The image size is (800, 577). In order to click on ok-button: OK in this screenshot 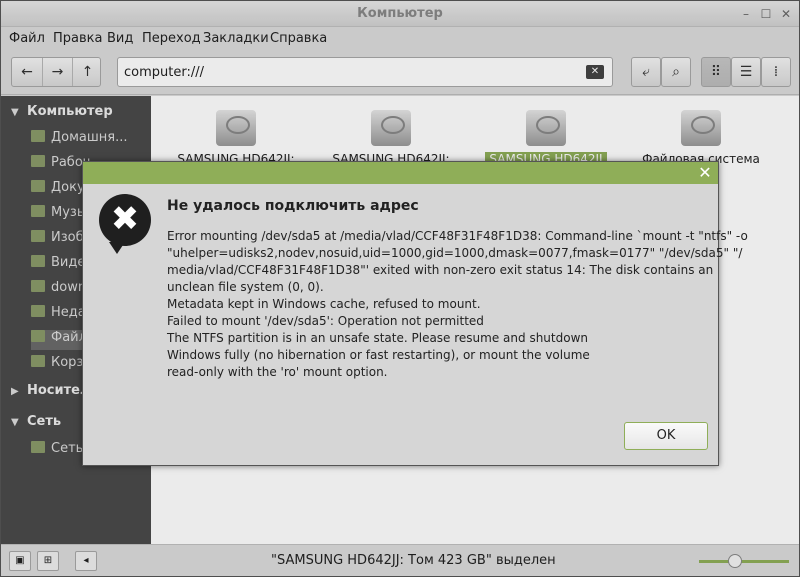, I will do `click(666, 436)`.